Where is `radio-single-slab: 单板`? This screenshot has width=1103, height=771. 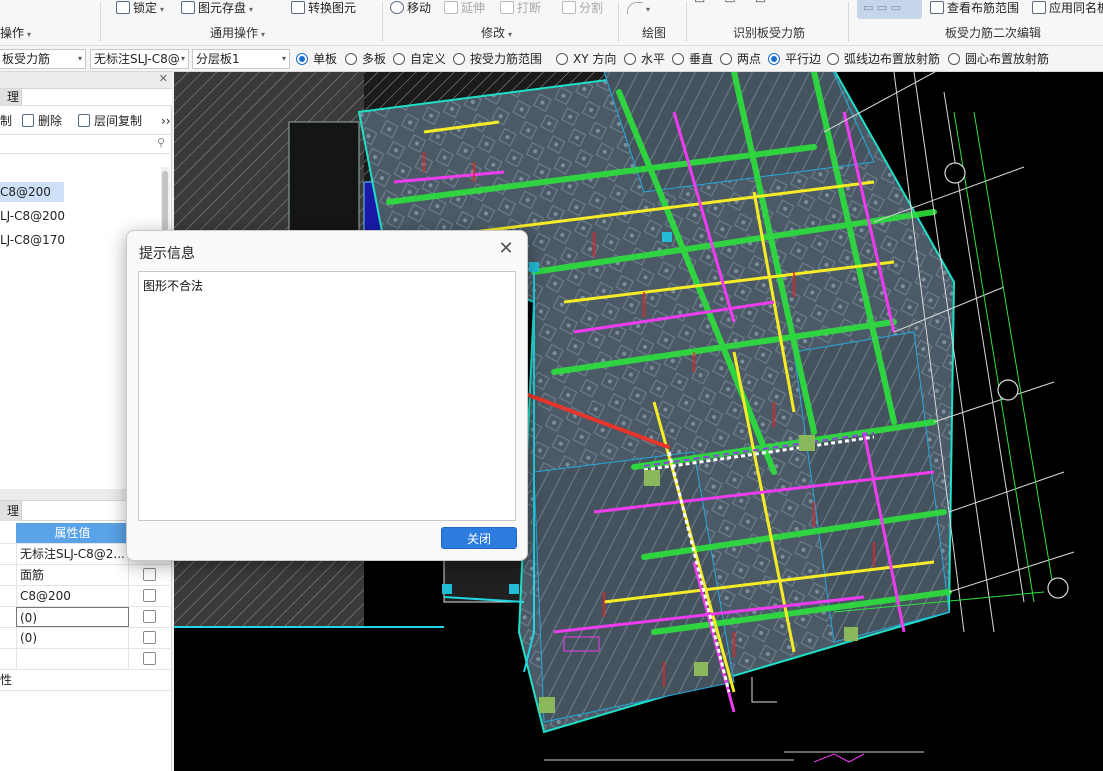
radio-single-slab: 单板 is located at coordinates (316, 59).